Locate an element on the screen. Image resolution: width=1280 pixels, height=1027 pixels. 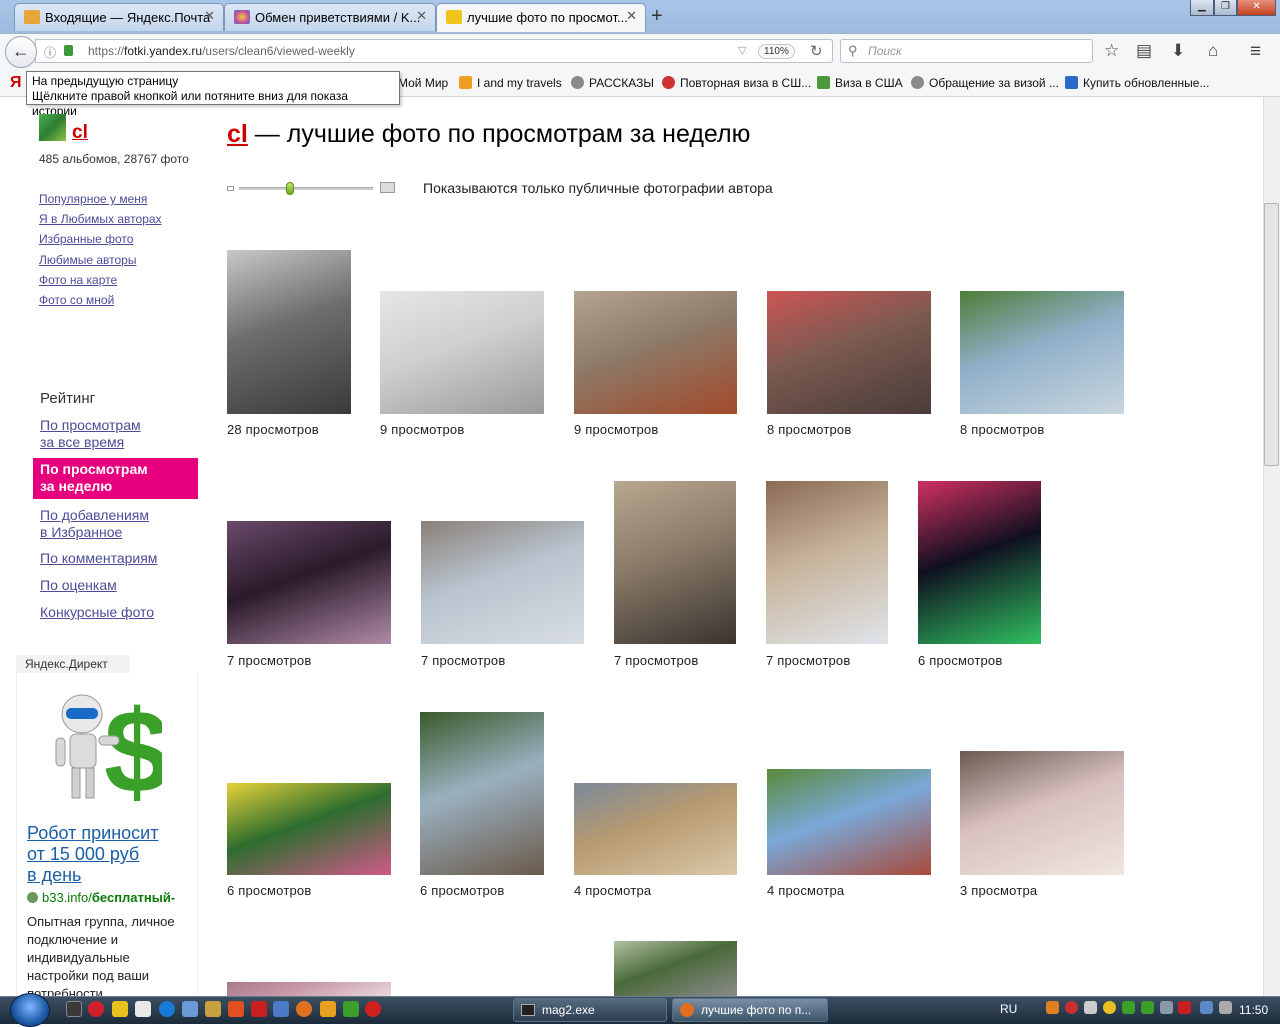
tab-fotki: лучшие фото по просмот... ✕ is located at coordinates (541, 17).